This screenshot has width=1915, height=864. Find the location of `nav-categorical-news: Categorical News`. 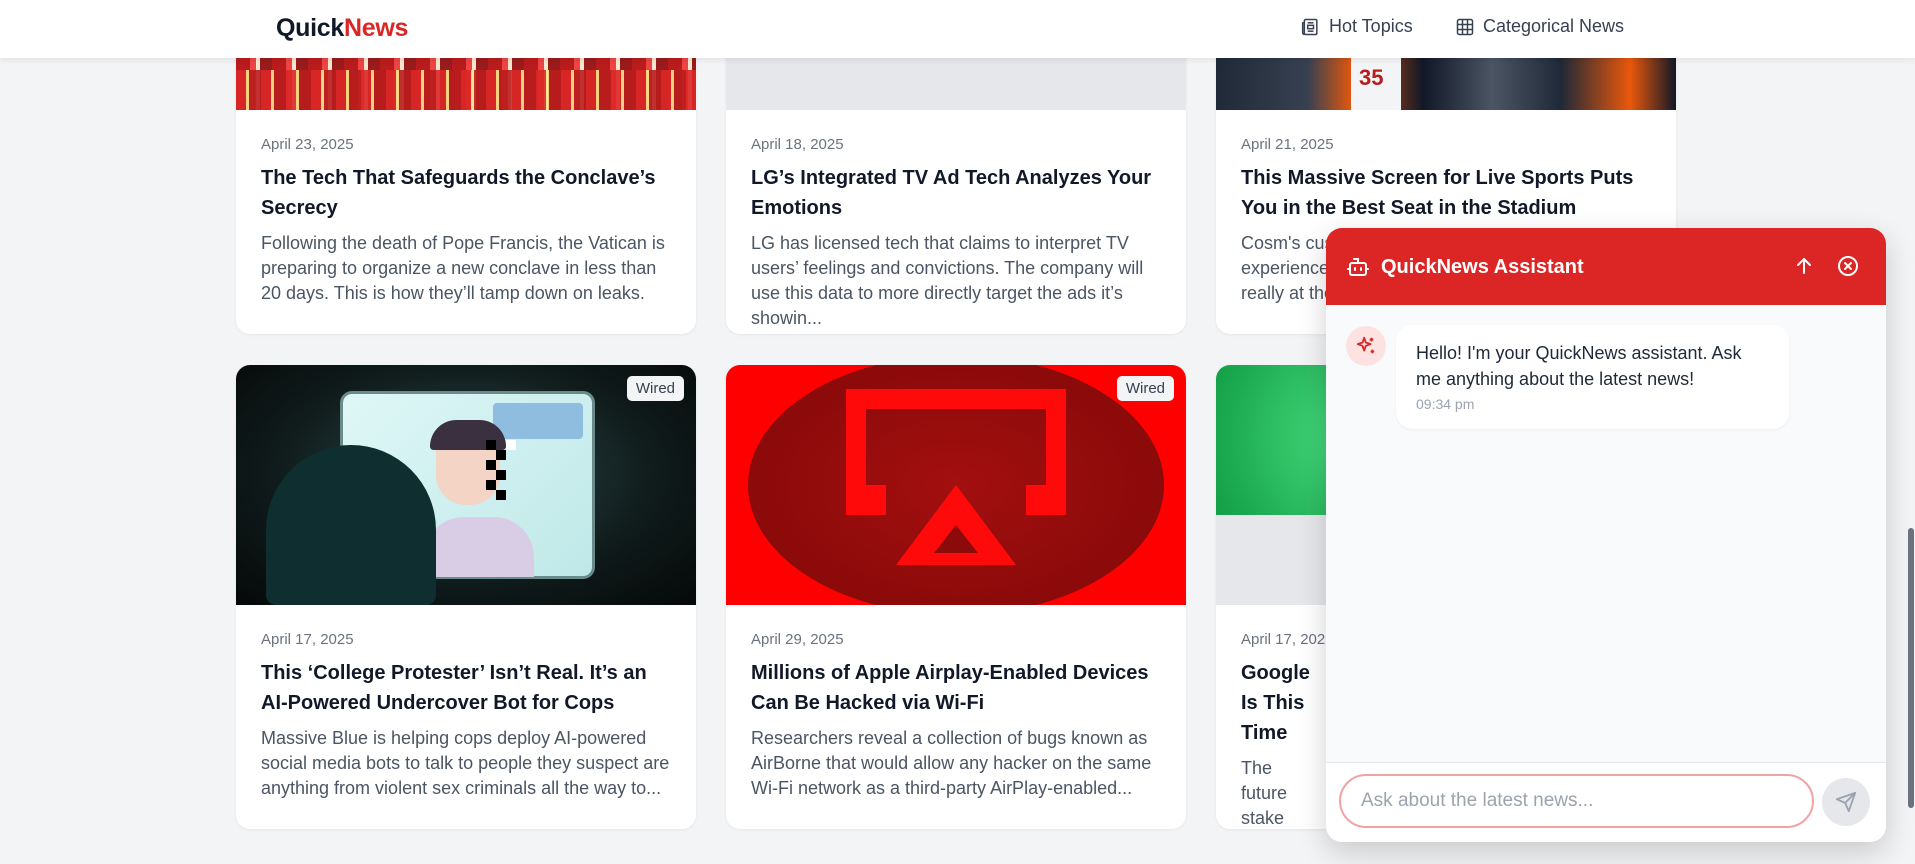

nav-categorical-news: Categorical News is located at coordinates (1539, 26).